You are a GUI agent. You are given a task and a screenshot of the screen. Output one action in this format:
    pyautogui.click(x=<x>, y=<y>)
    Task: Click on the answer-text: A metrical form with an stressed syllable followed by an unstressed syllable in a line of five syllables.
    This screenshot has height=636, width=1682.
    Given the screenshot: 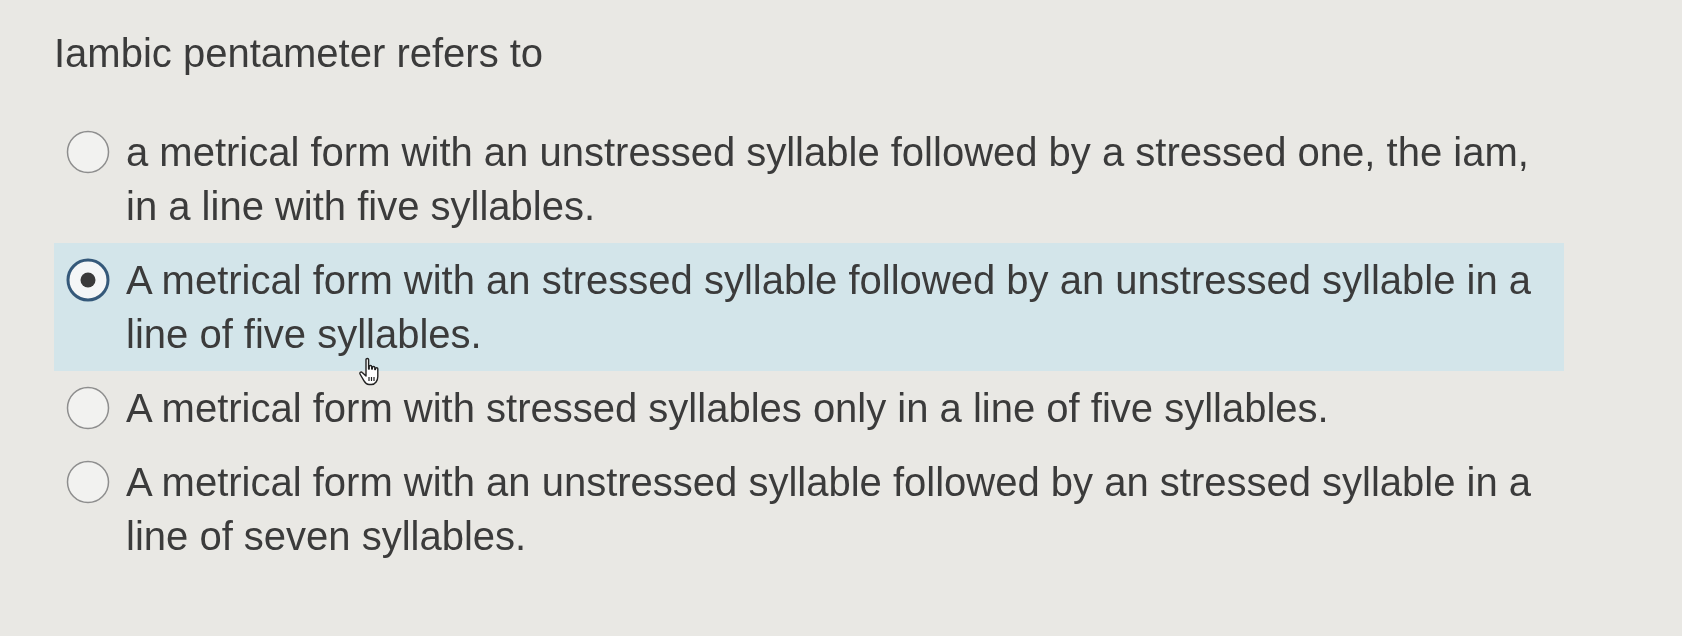 What is the action you would take?
    pyautogui.click(x=829, y=307)
    